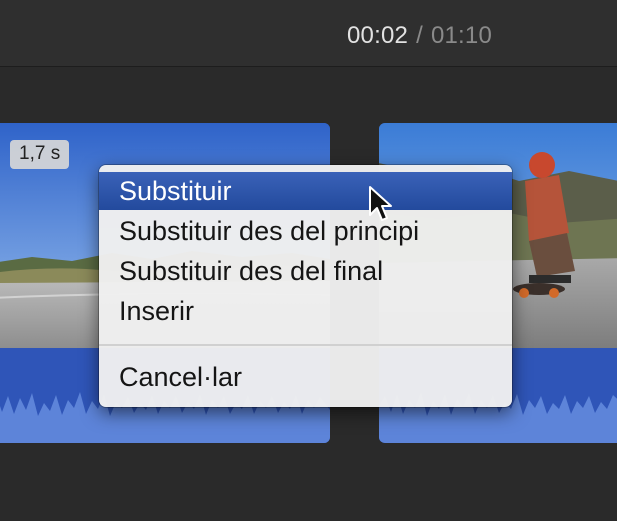 The height and width of the screenshot is (521, 617). What do you see at coordinates (378, 35) in the screenshot?
I see `current-time: 00:02` at bounding box center [378, 35].